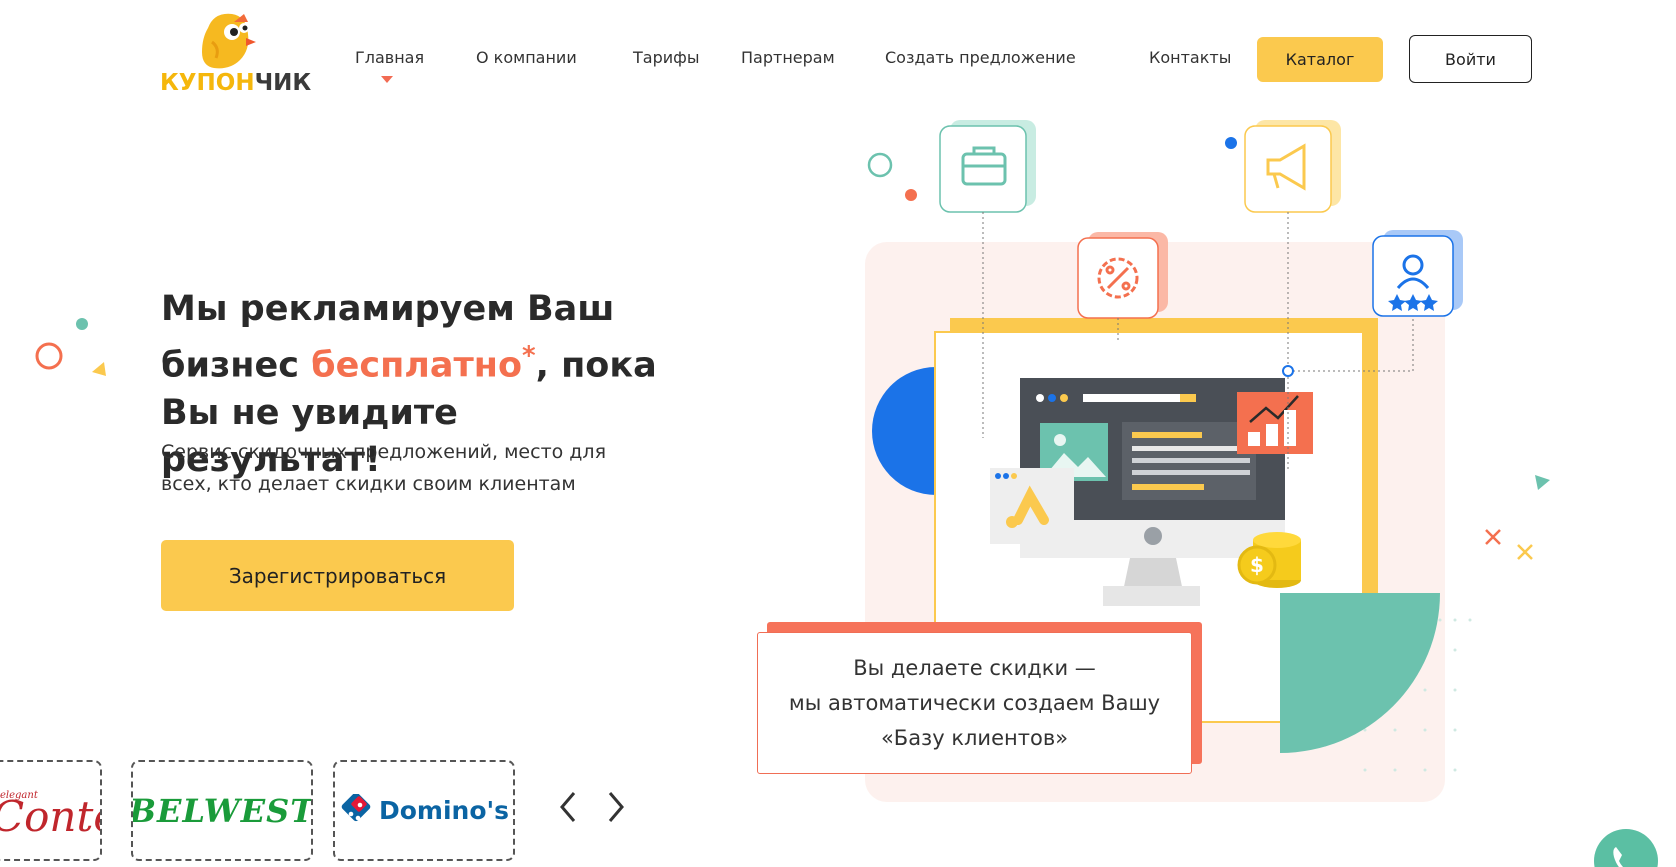  What do you see at coordinates (417, 365) in the screenshot?
I see `hero-title-accent: бесплатно` at bounding box center [417, 365].